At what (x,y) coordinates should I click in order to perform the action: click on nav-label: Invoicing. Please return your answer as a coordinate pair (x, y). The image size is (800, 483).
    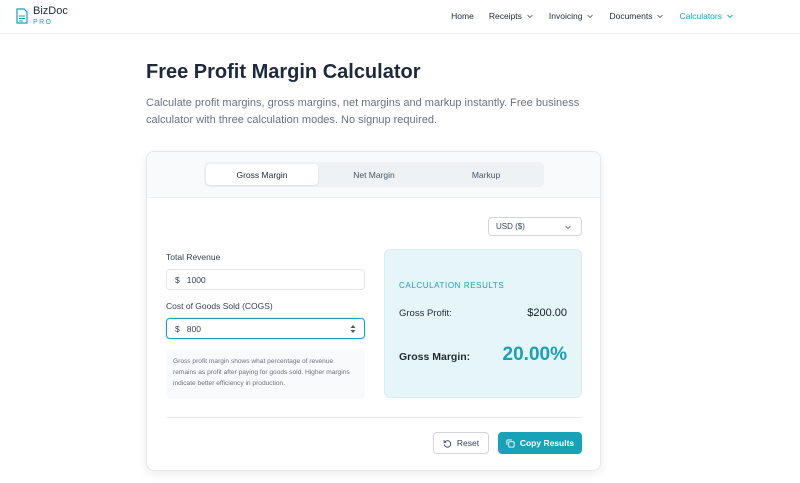
    Looking at the image, I should click on (565, 16).